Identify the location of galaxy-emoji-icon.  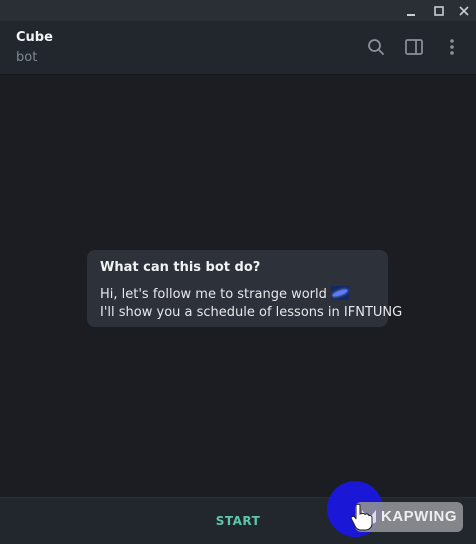
(339, 293).